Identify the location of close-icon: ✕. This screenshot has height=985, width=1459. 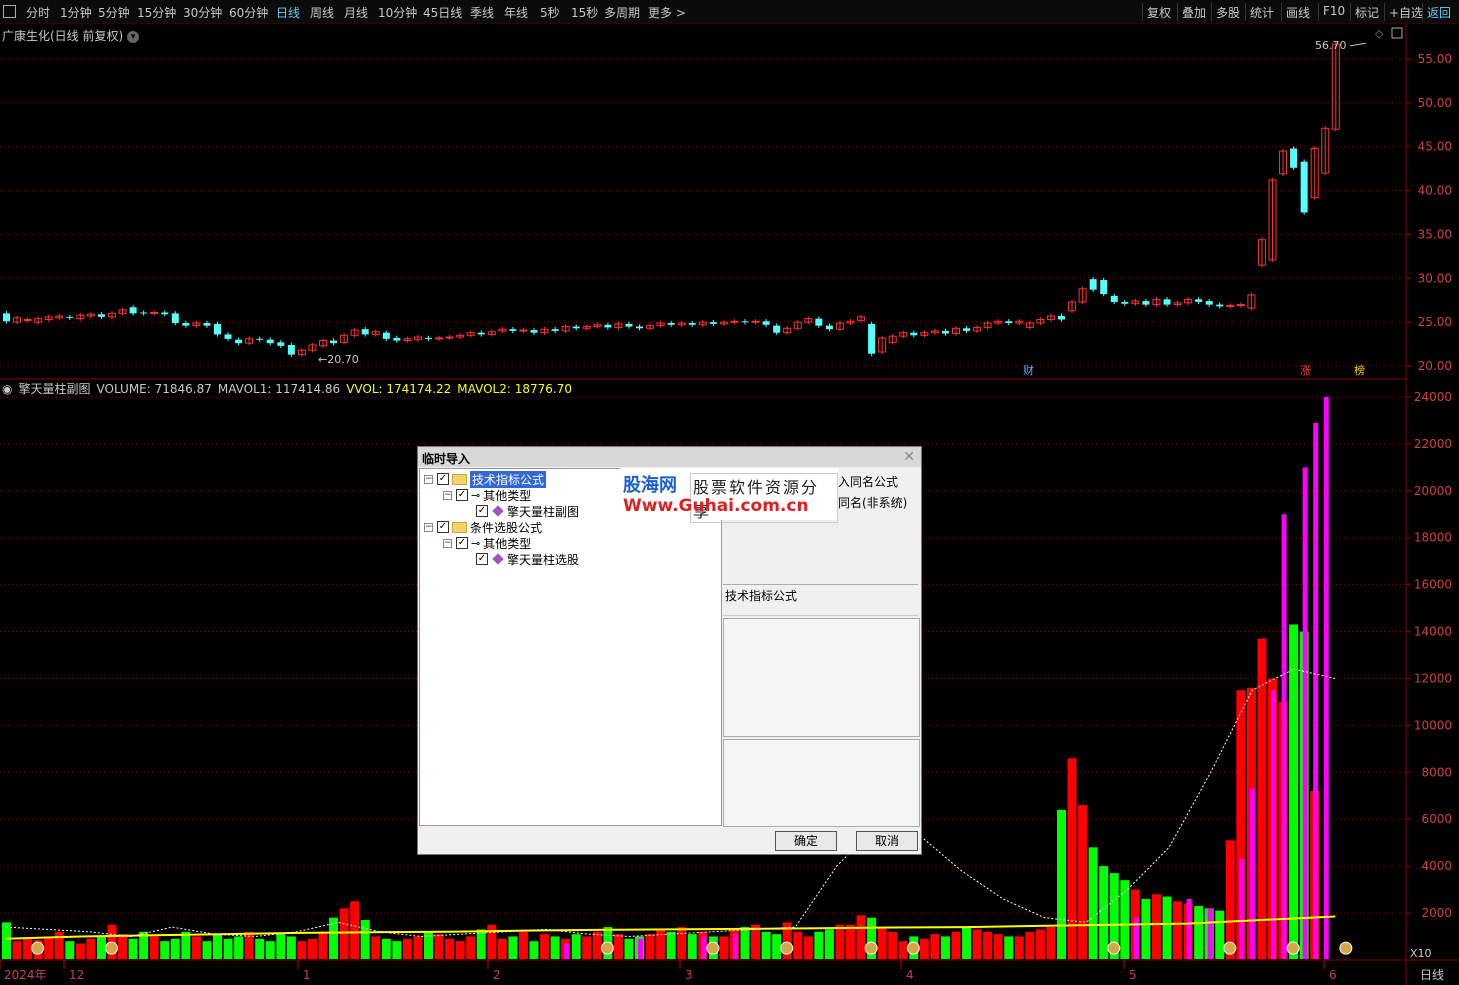
(909, 457).